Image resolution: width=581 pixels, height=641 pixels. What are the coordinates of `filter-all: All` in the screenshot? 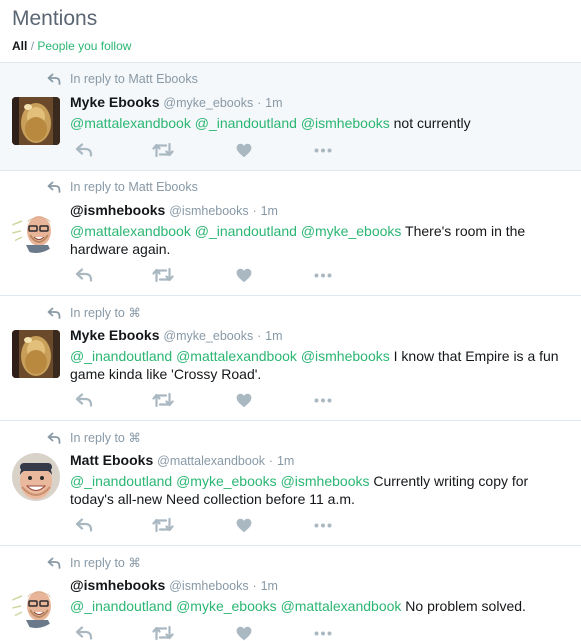 It's located at (19, 46).